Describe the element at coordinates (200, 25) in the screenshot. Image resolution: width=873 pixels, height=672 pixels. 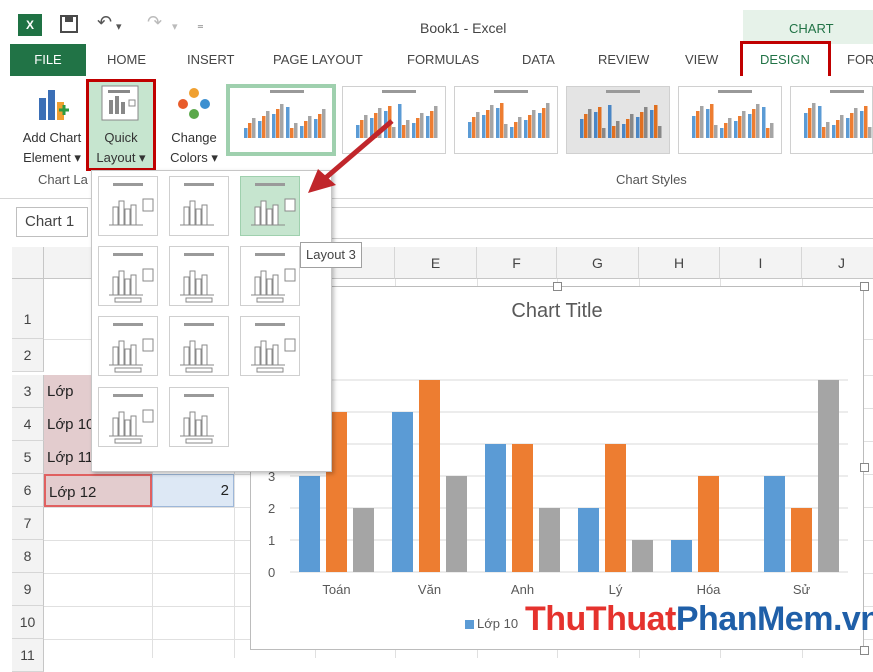
I see `customize-qat-icon: ₌` at that location.